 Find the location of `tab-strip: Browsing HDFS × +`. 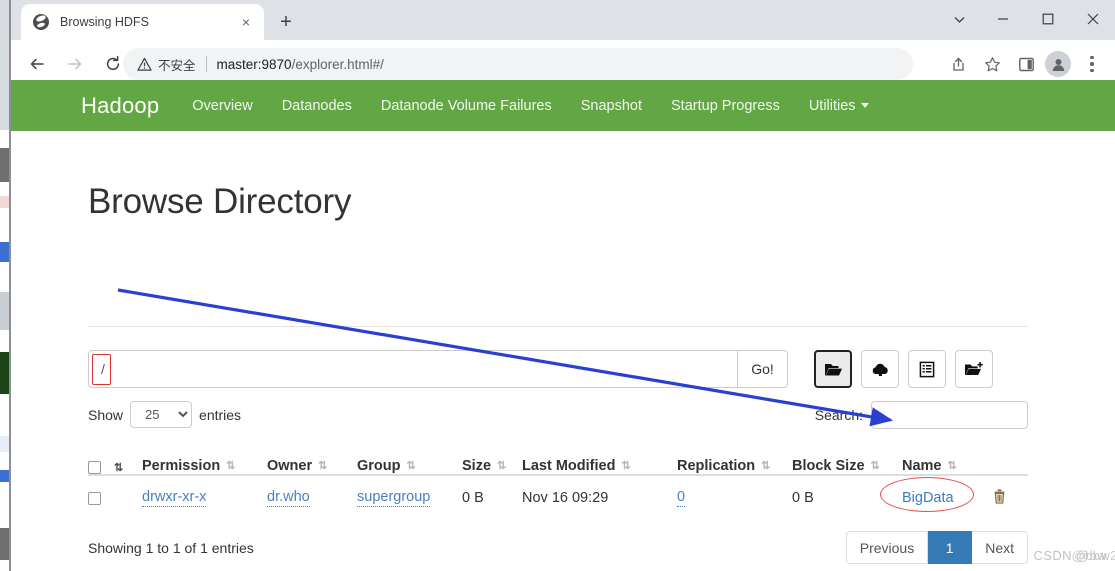

tab-strip: Browsing HDFS × + is located at coordinates (563, 20).